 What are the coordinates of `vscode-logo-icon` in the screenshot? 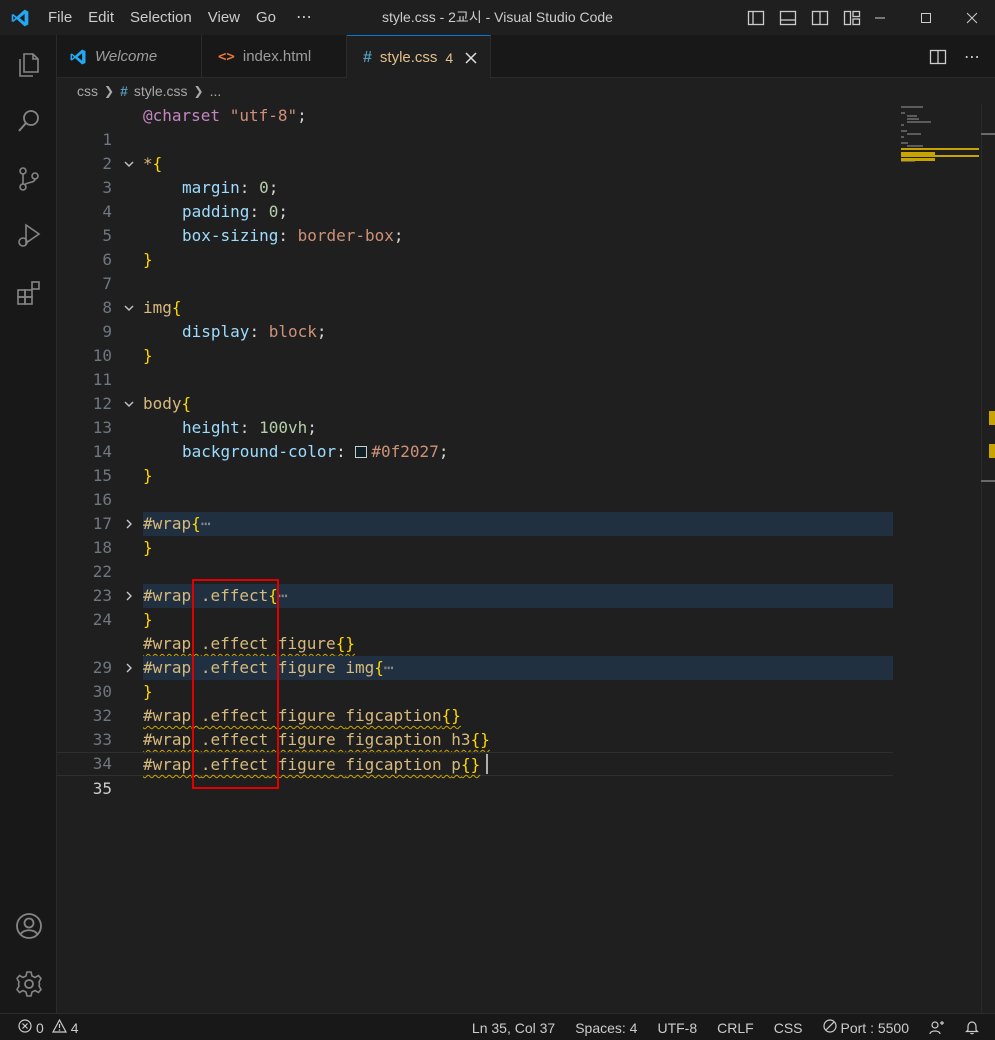 It's located at (20, 17).